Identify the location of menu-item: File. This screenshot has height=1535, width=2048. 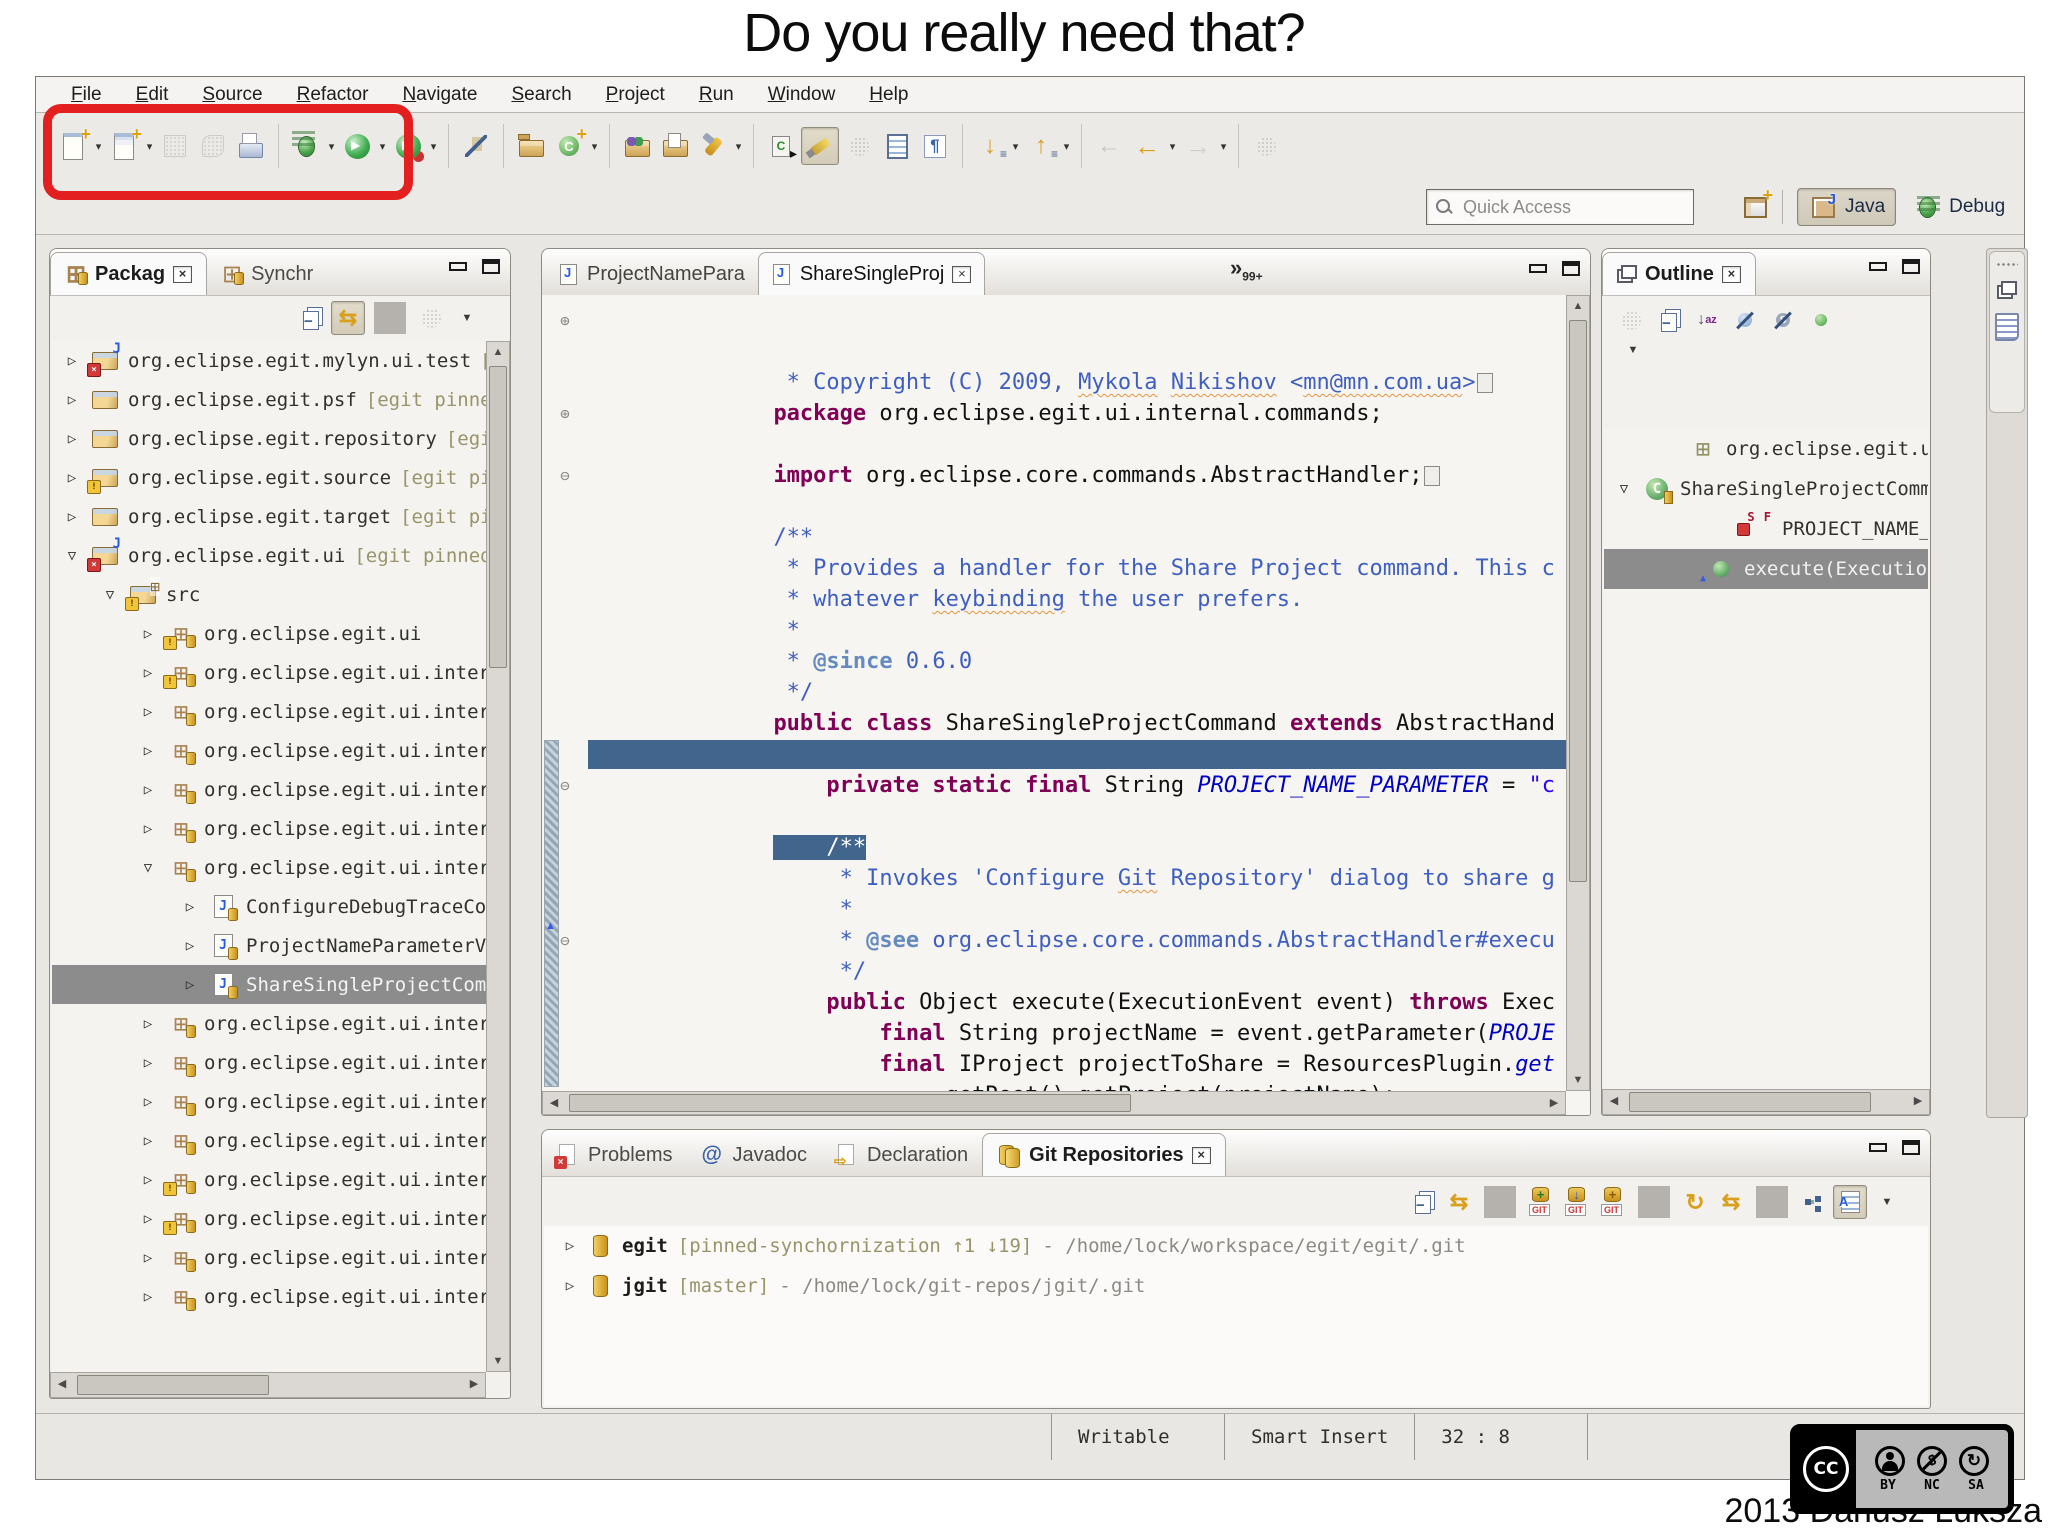
(86, 95).